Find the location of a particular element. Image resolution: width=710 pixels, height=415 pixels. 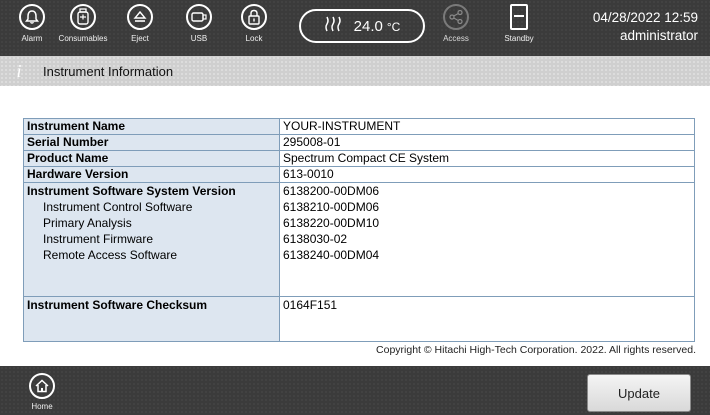

page-title: Instrument Information is located at coordinates (108, 71).